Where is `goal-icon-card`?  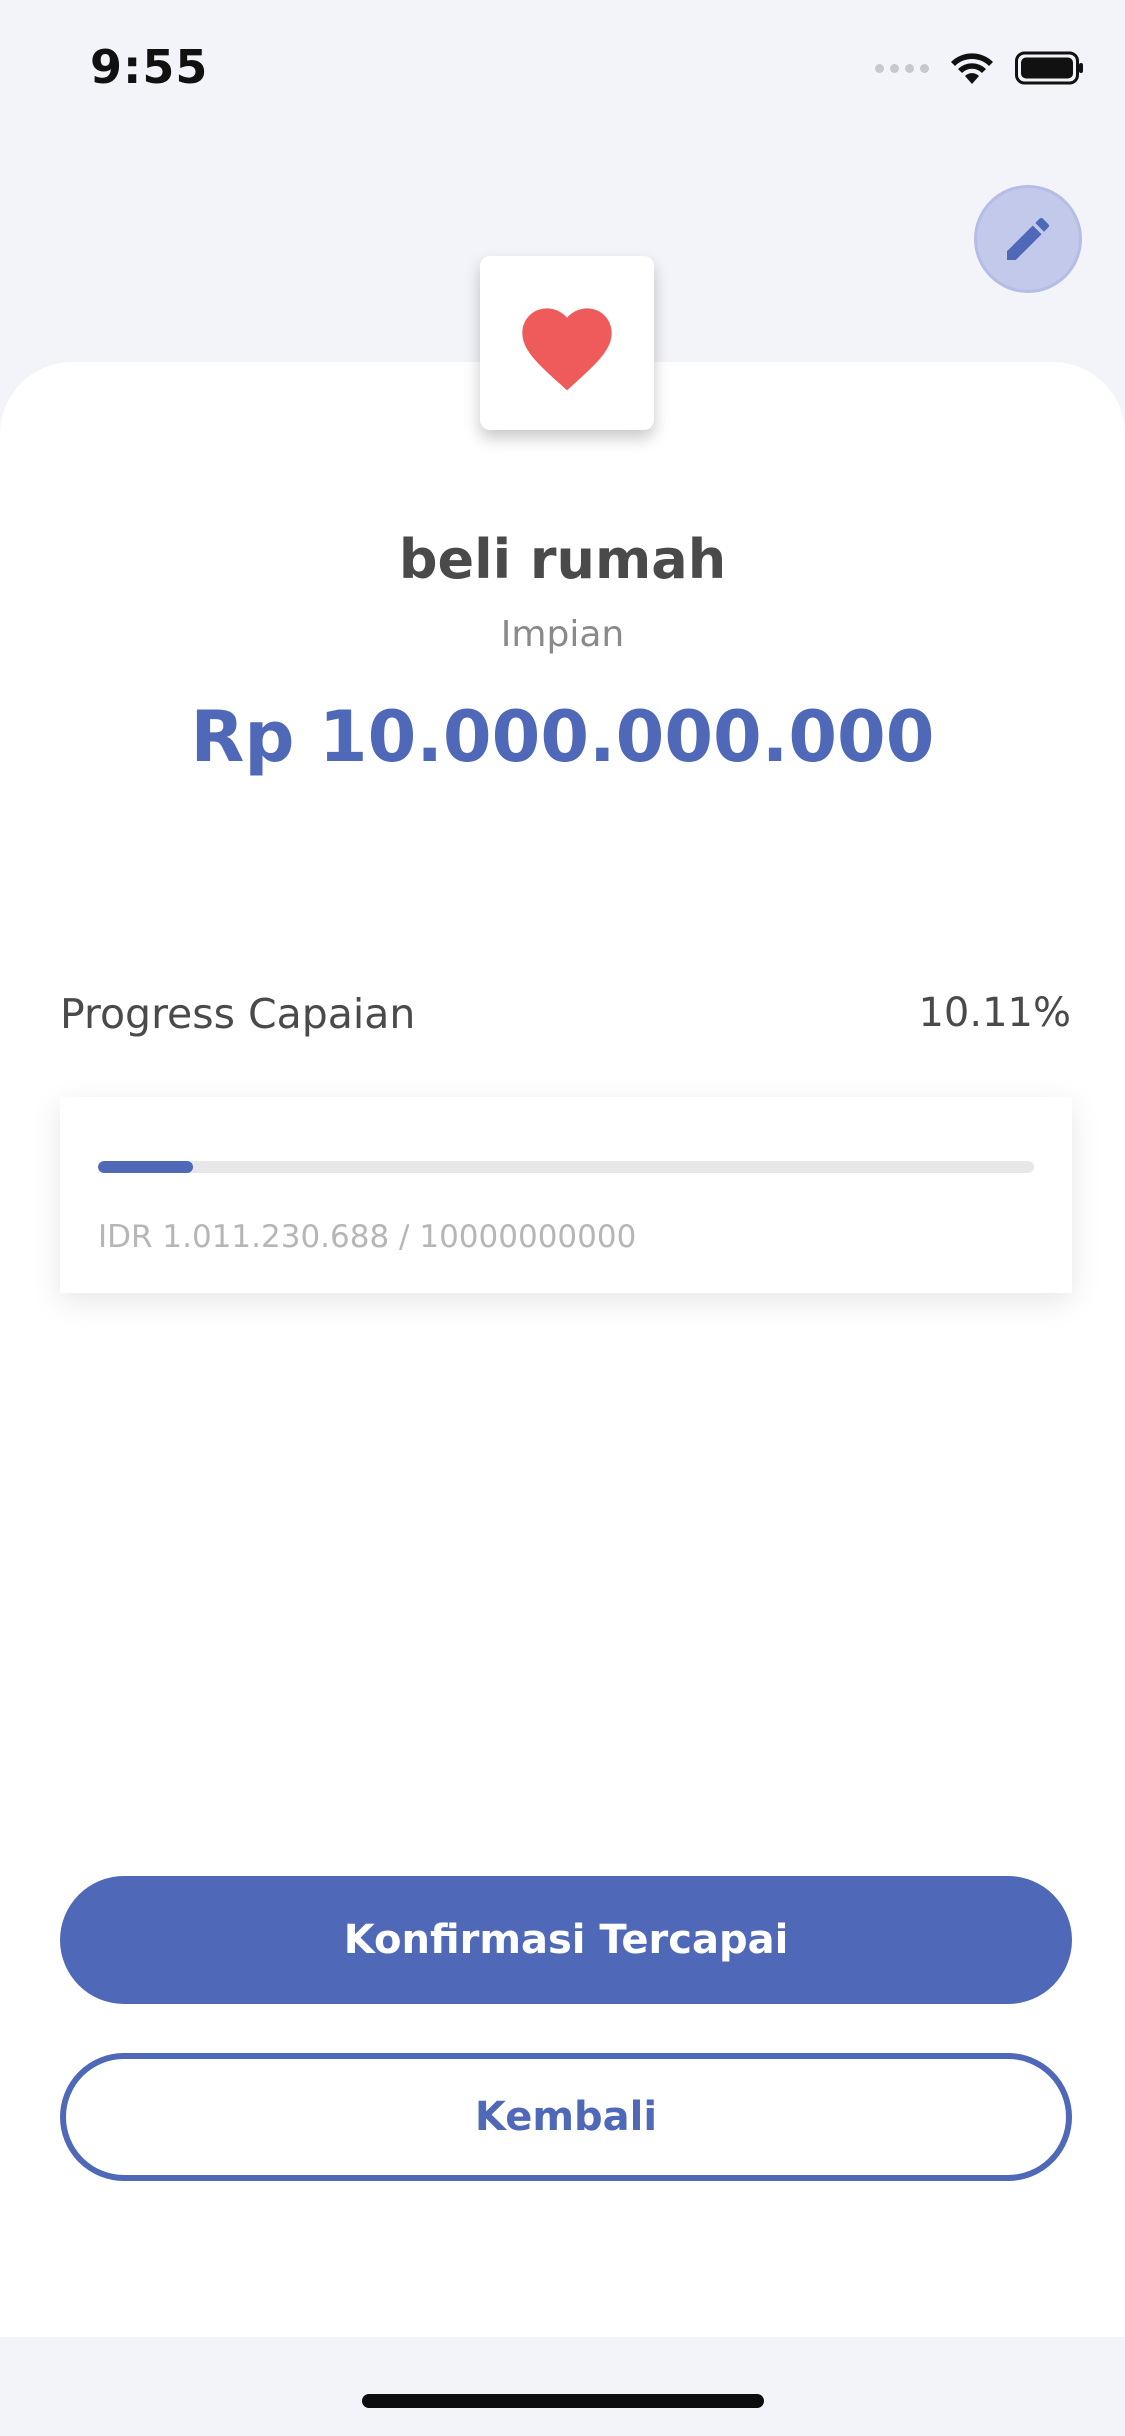
goal-icon-card is located at coordinates (567, 343).